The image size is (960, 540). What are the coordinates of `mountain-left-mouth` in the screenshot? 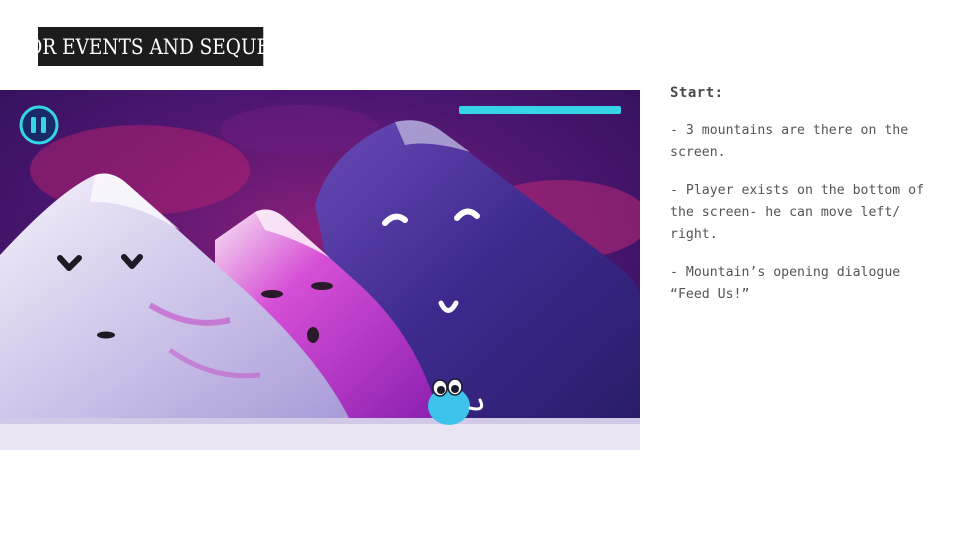 It's located at (106, 335).